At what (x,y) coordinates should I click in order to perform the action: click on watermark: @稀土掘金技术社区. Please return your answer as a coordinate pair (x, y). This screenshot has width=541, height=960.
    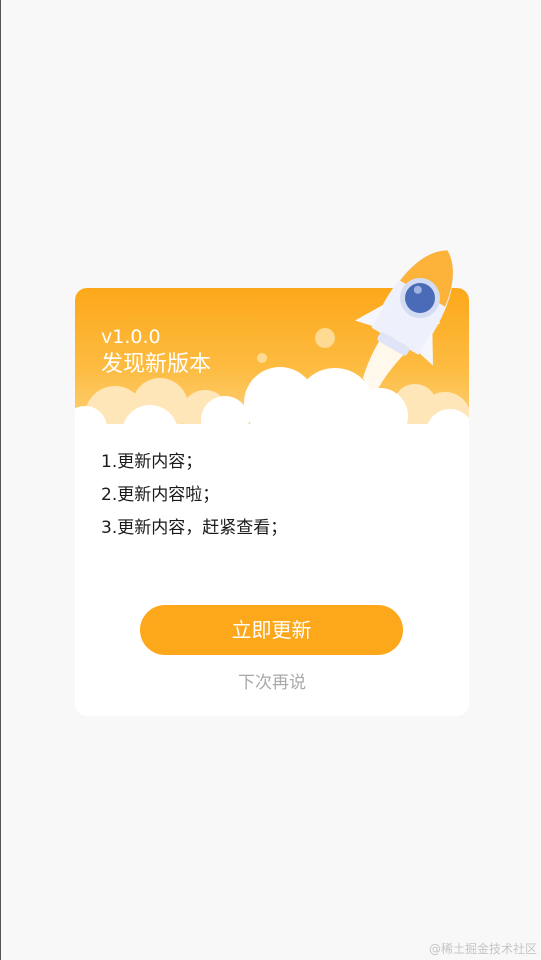
    Looking at the image, I should click on (482, 949).